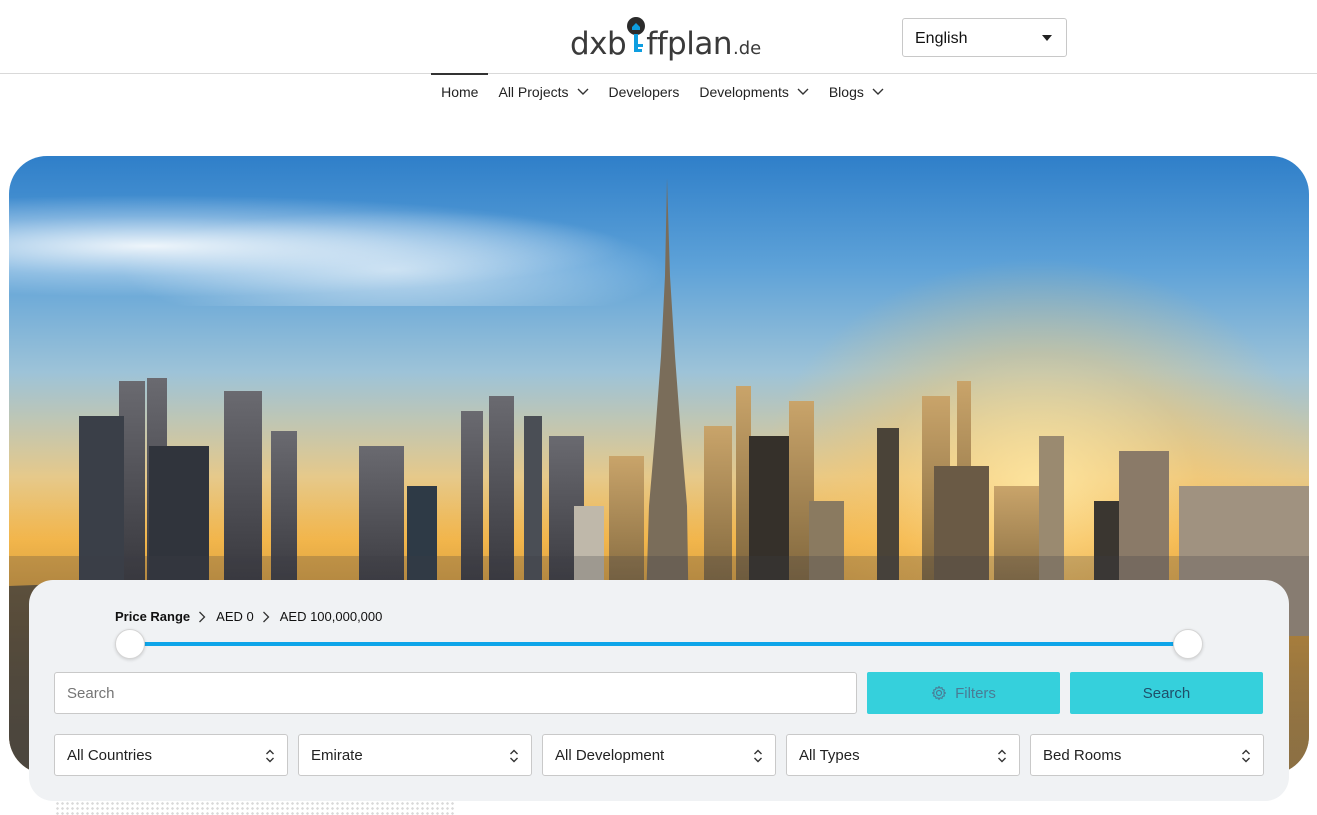 The height and width of the screenshot is (815, 1317). What do you see at coordinates (255, 808) in the screenshot?
I see `decorative-dot-pattern` at bounding box center [255, 808].